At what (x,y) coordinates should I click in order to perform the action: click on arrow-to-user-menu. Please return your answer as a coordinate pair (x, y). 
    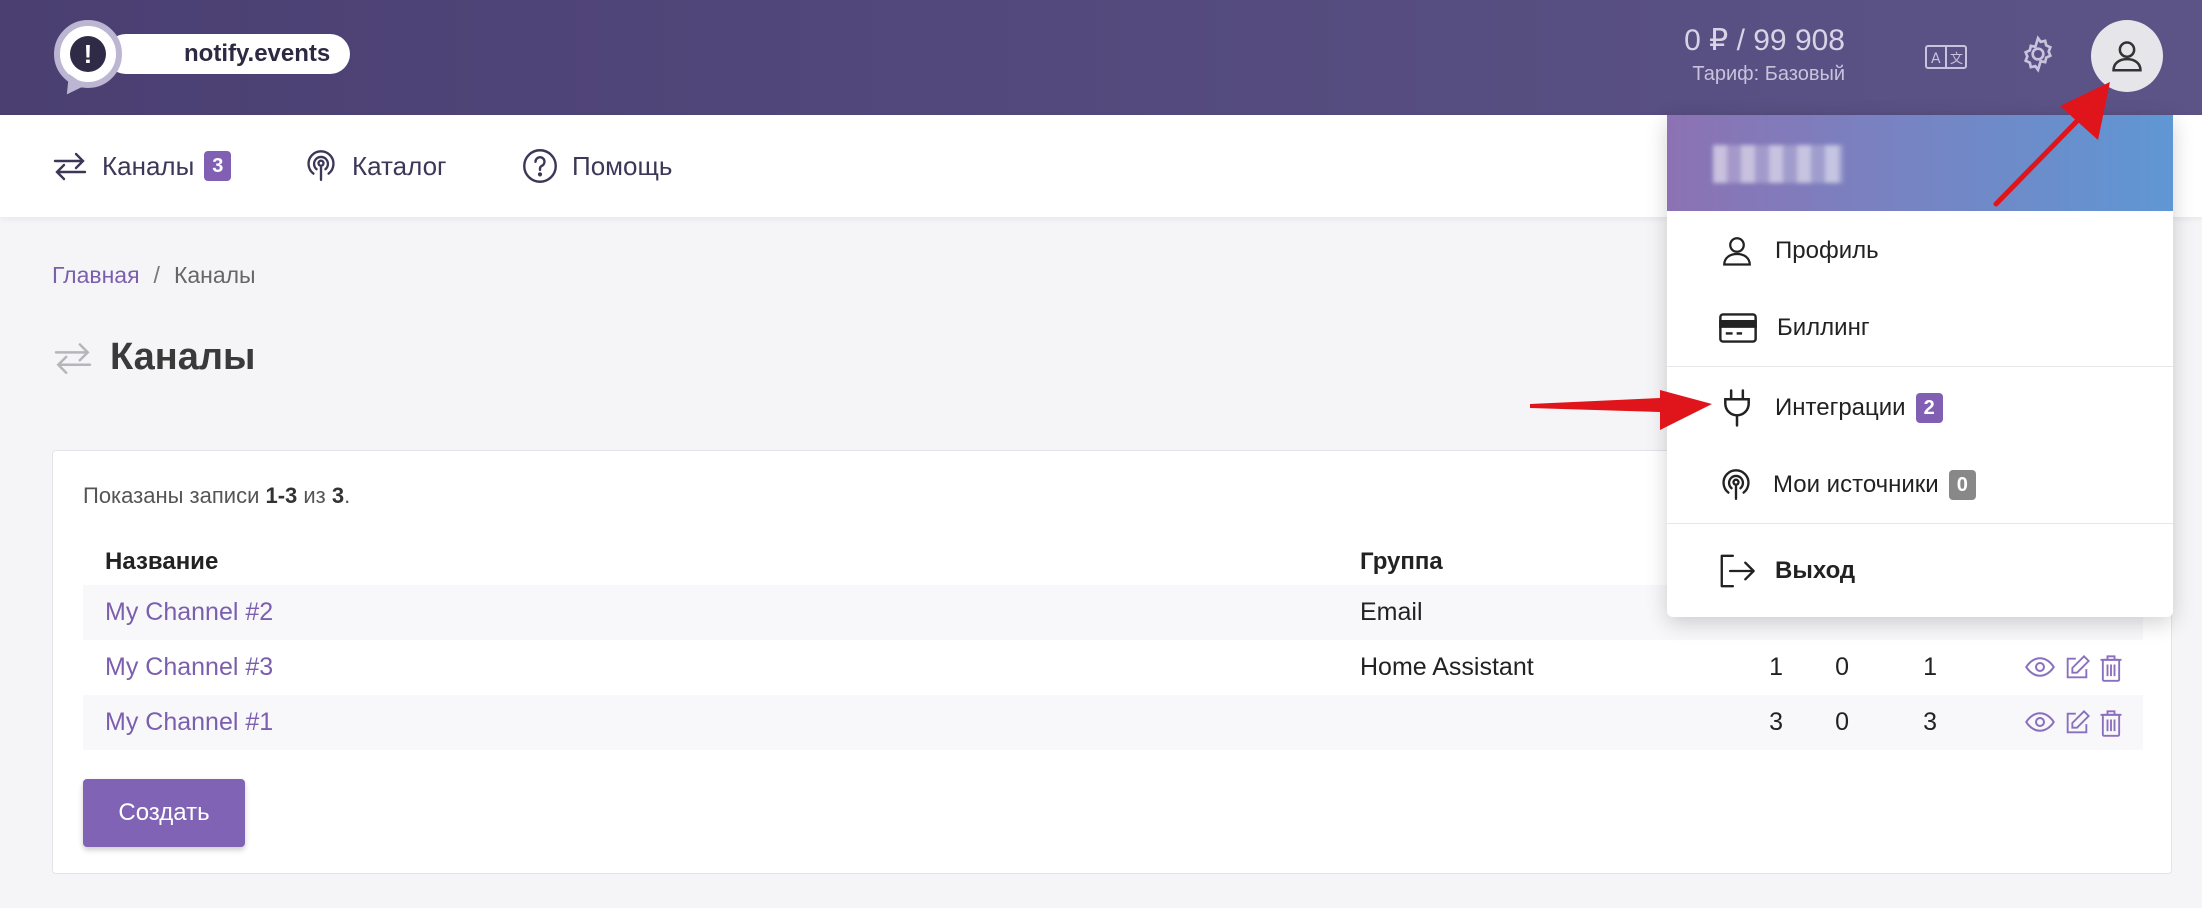
    Looking at the image, I should click on (2051, 144).